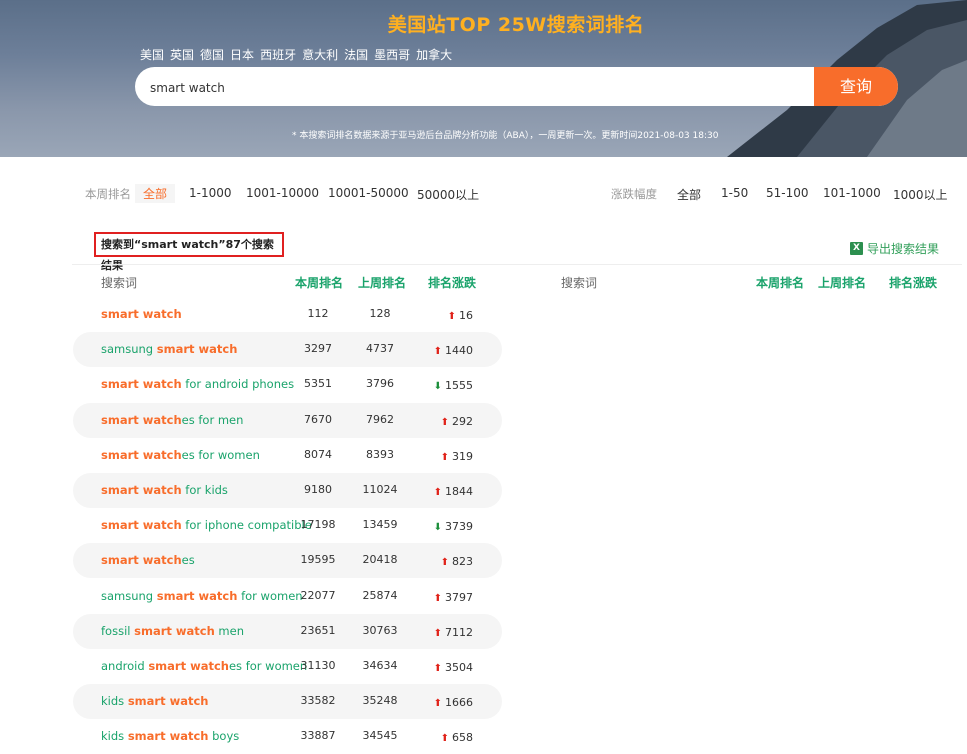  What do you see at coordinates (204, 490) in the screenshot?
I see `keyword-suffix: for kids` at bounding box center [204, 490].